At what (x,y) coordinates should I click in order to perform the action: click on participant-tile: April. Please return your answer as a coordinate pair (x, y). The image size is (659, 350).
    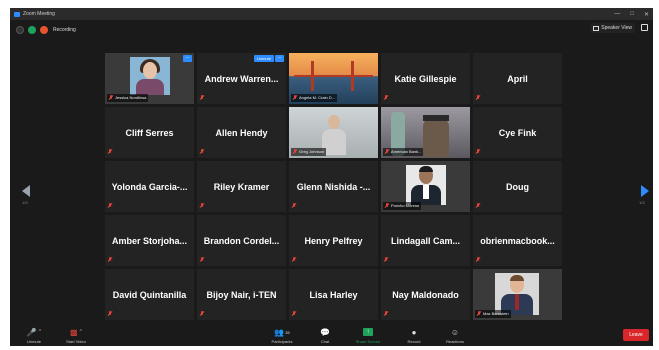
    Looking at the image, I should click on (517, 78).